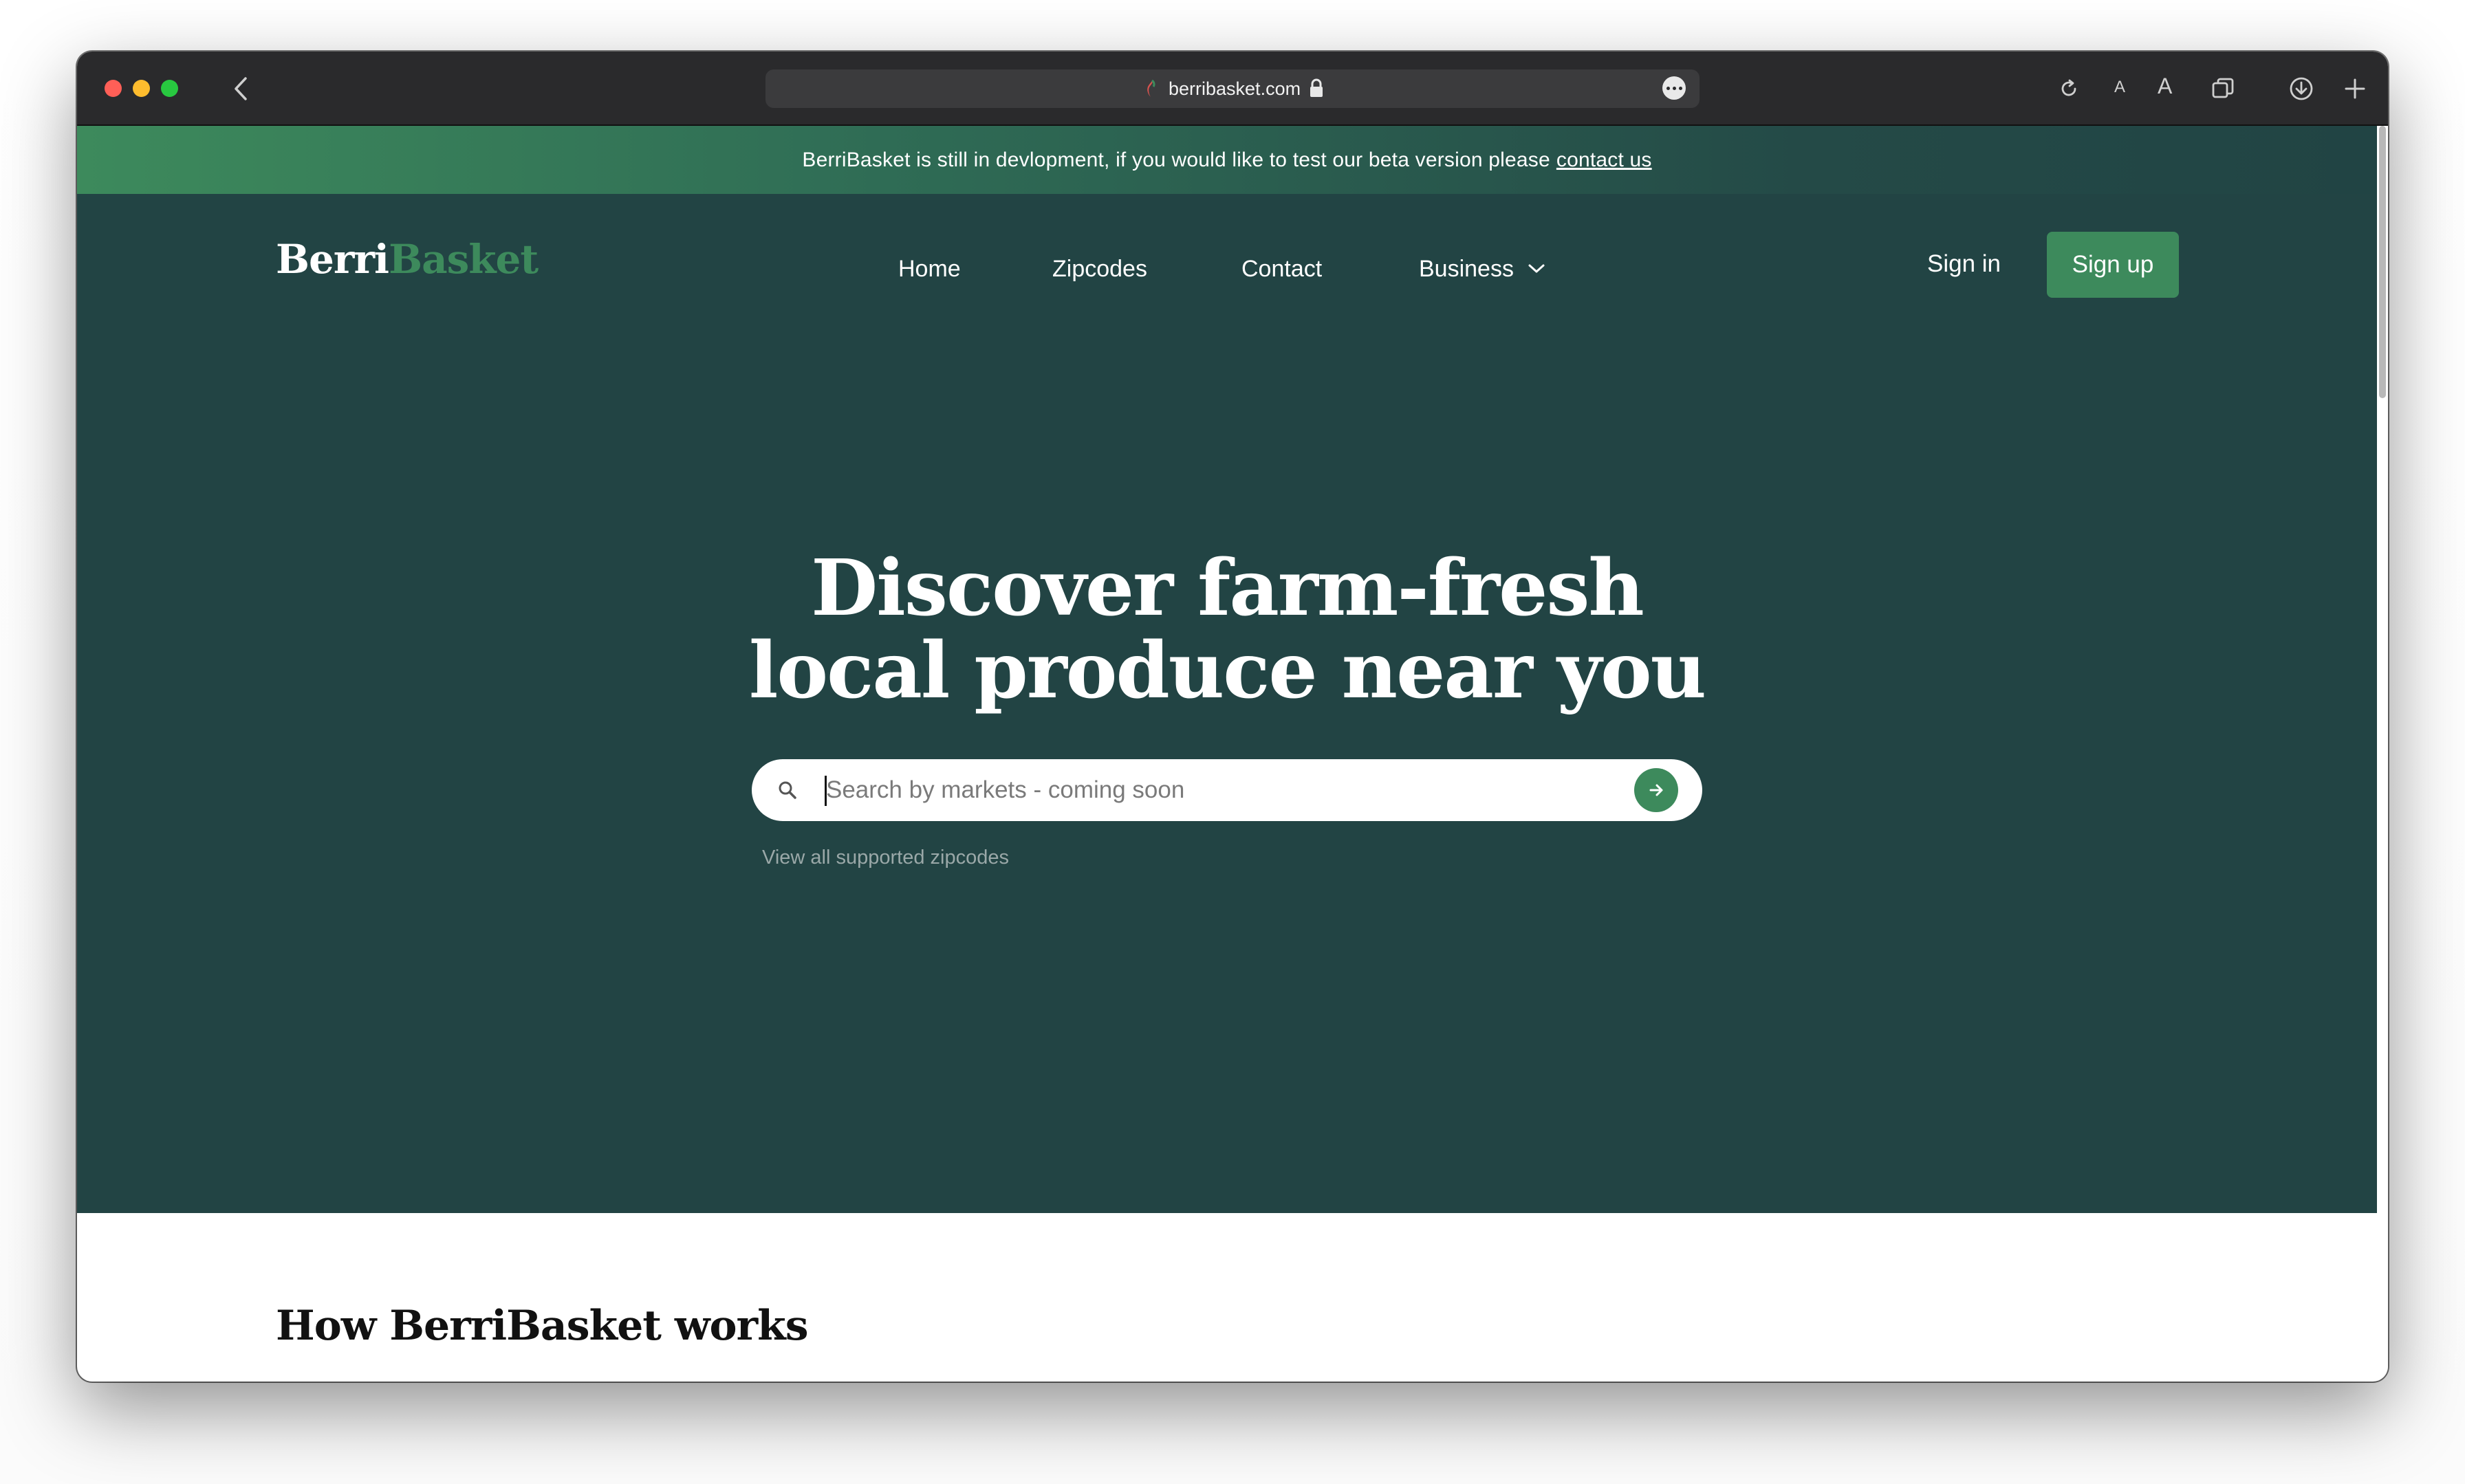 The image size is (2465, 1484). What do you see at coordinates (826, 791) in the screenshot?
I see `text-cursor` at bounding box center [826, 791].